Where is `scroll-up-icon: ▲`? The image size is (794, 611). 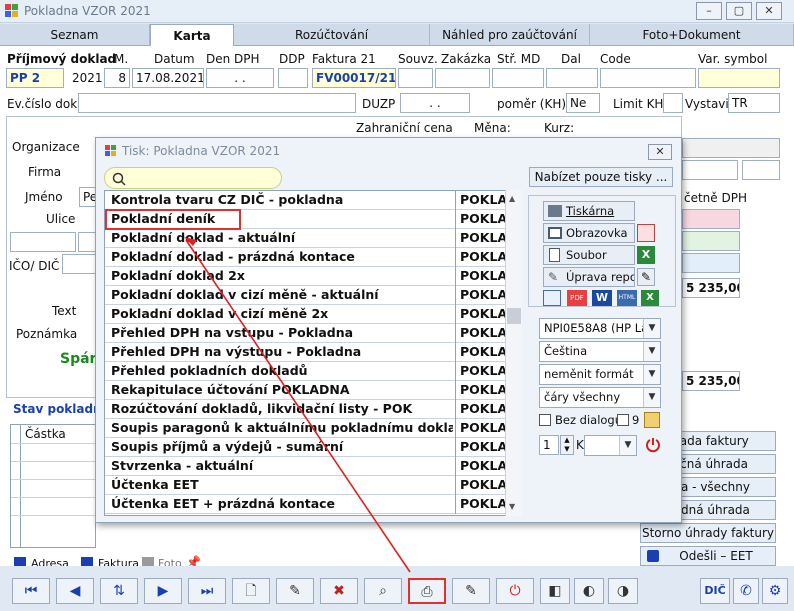 scroll-up-icon: ▲ is located at coordinates (512, 198).